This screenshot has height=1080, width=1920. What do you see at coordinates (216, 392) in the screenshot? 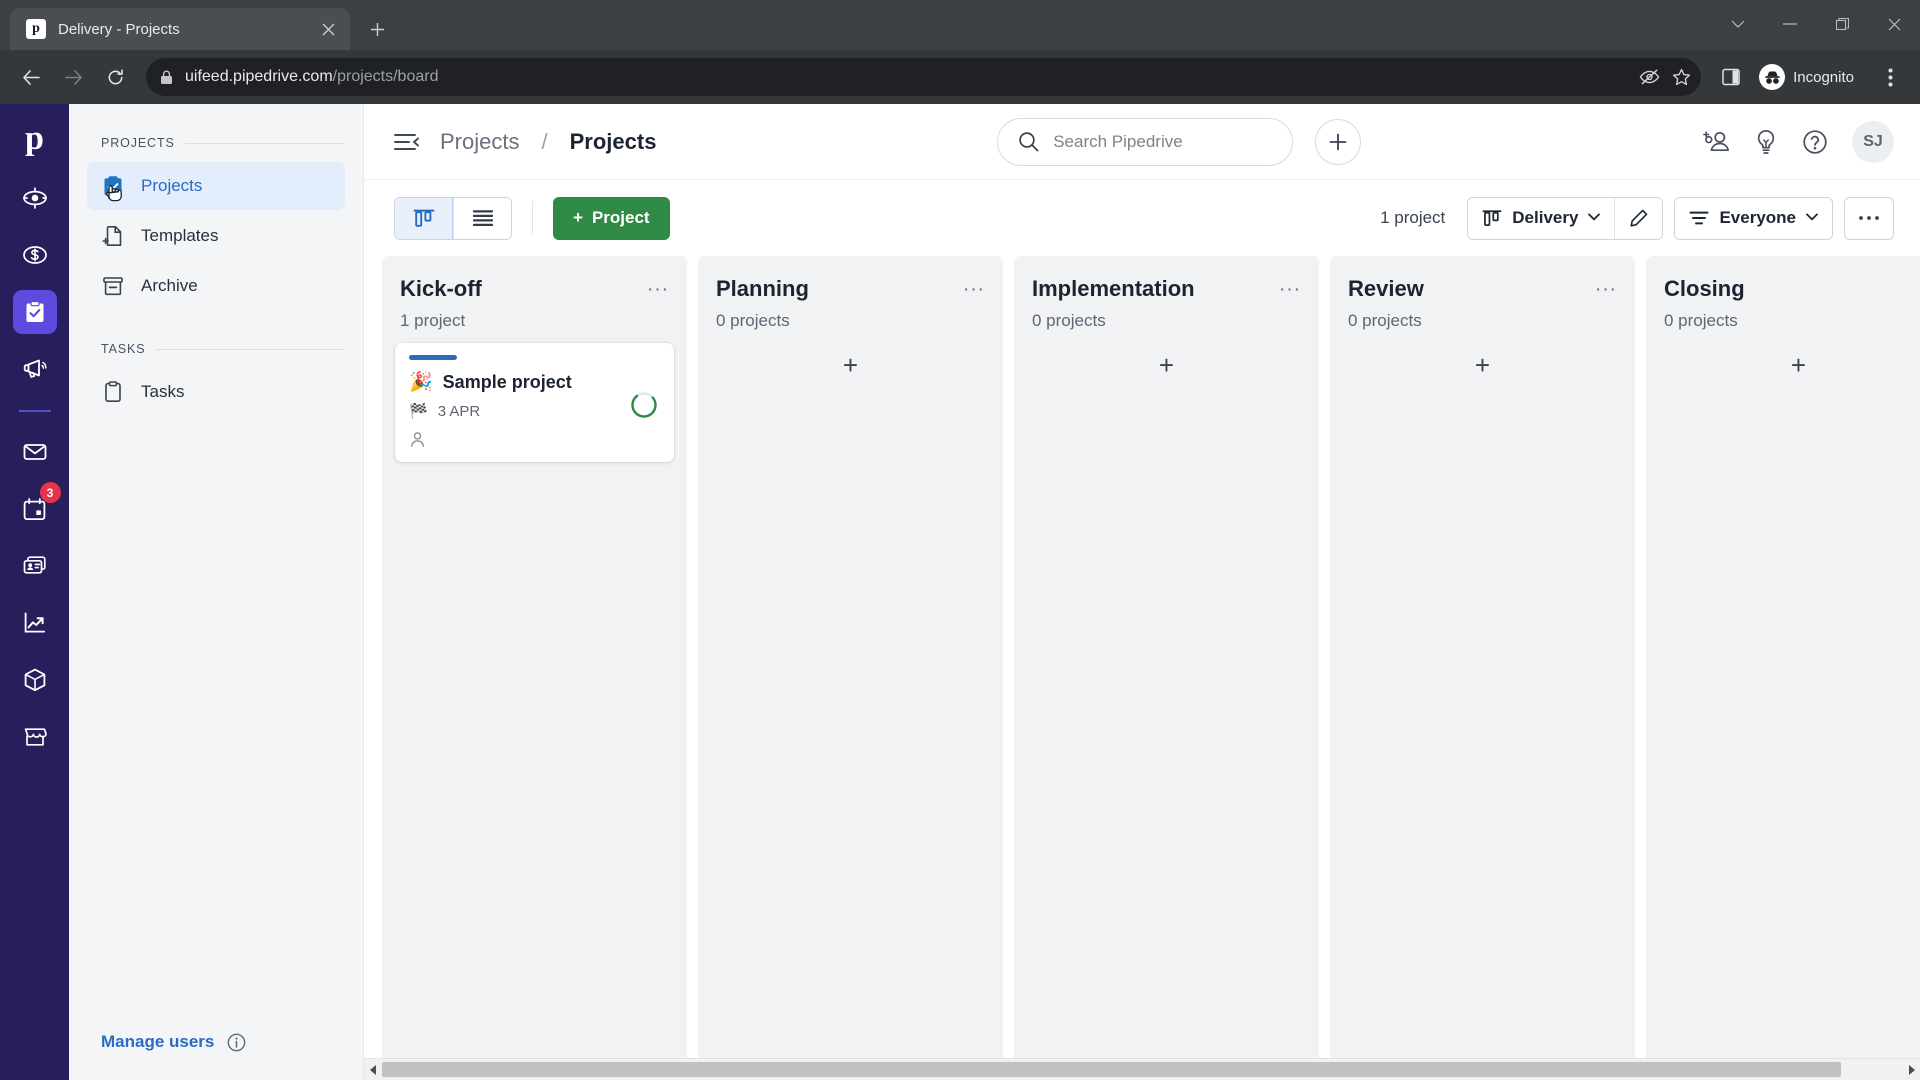
I see `sidebar-item-tasks: Tasks` at bounding box center [216, 392].